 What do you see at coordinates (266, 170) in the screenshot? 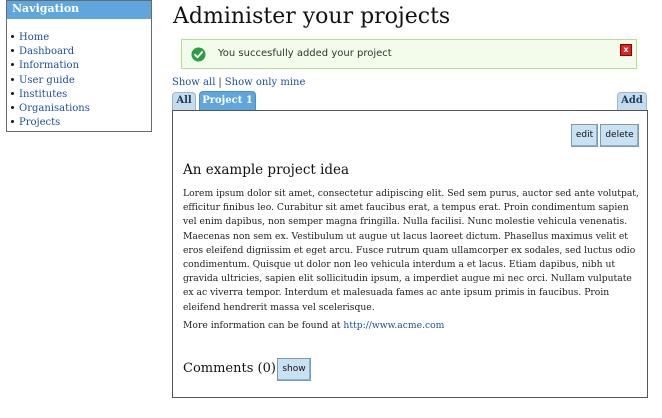
I see `project-title: An example project idea` at bounding box center [266, 170].